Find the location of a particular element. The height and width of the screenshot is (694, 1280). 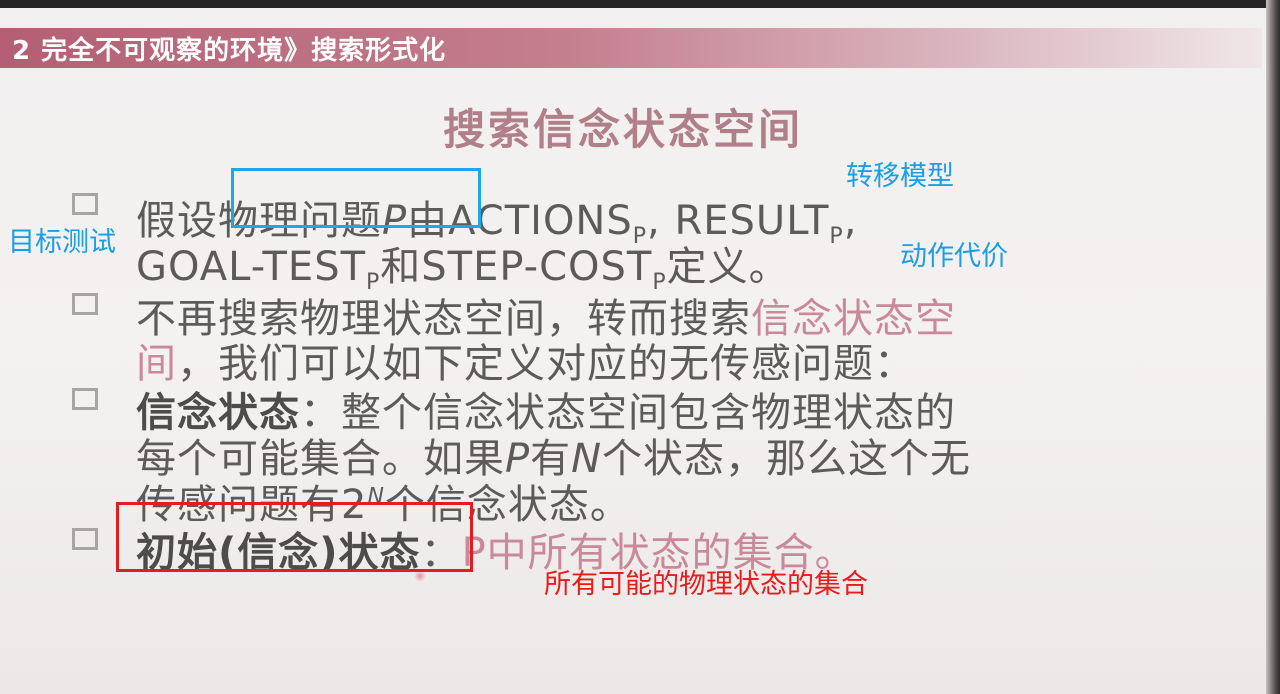

bullet-3-text-c: 个状态，那么这个无 is located at coordinates (787, 459).